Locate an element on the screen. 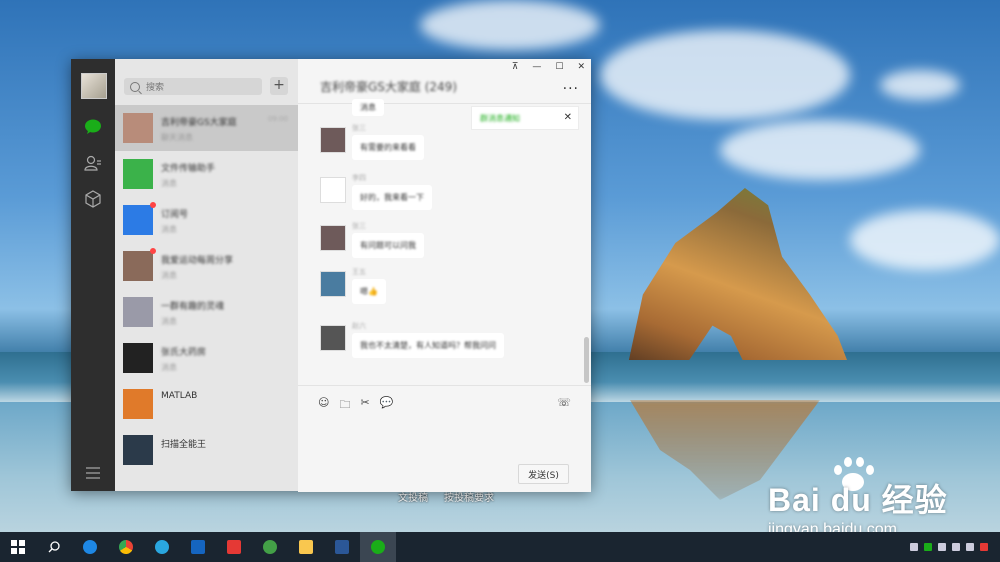 The width and height of the screenshot is (1000, 562). contacts-icon is located at coordinates (93, 163).